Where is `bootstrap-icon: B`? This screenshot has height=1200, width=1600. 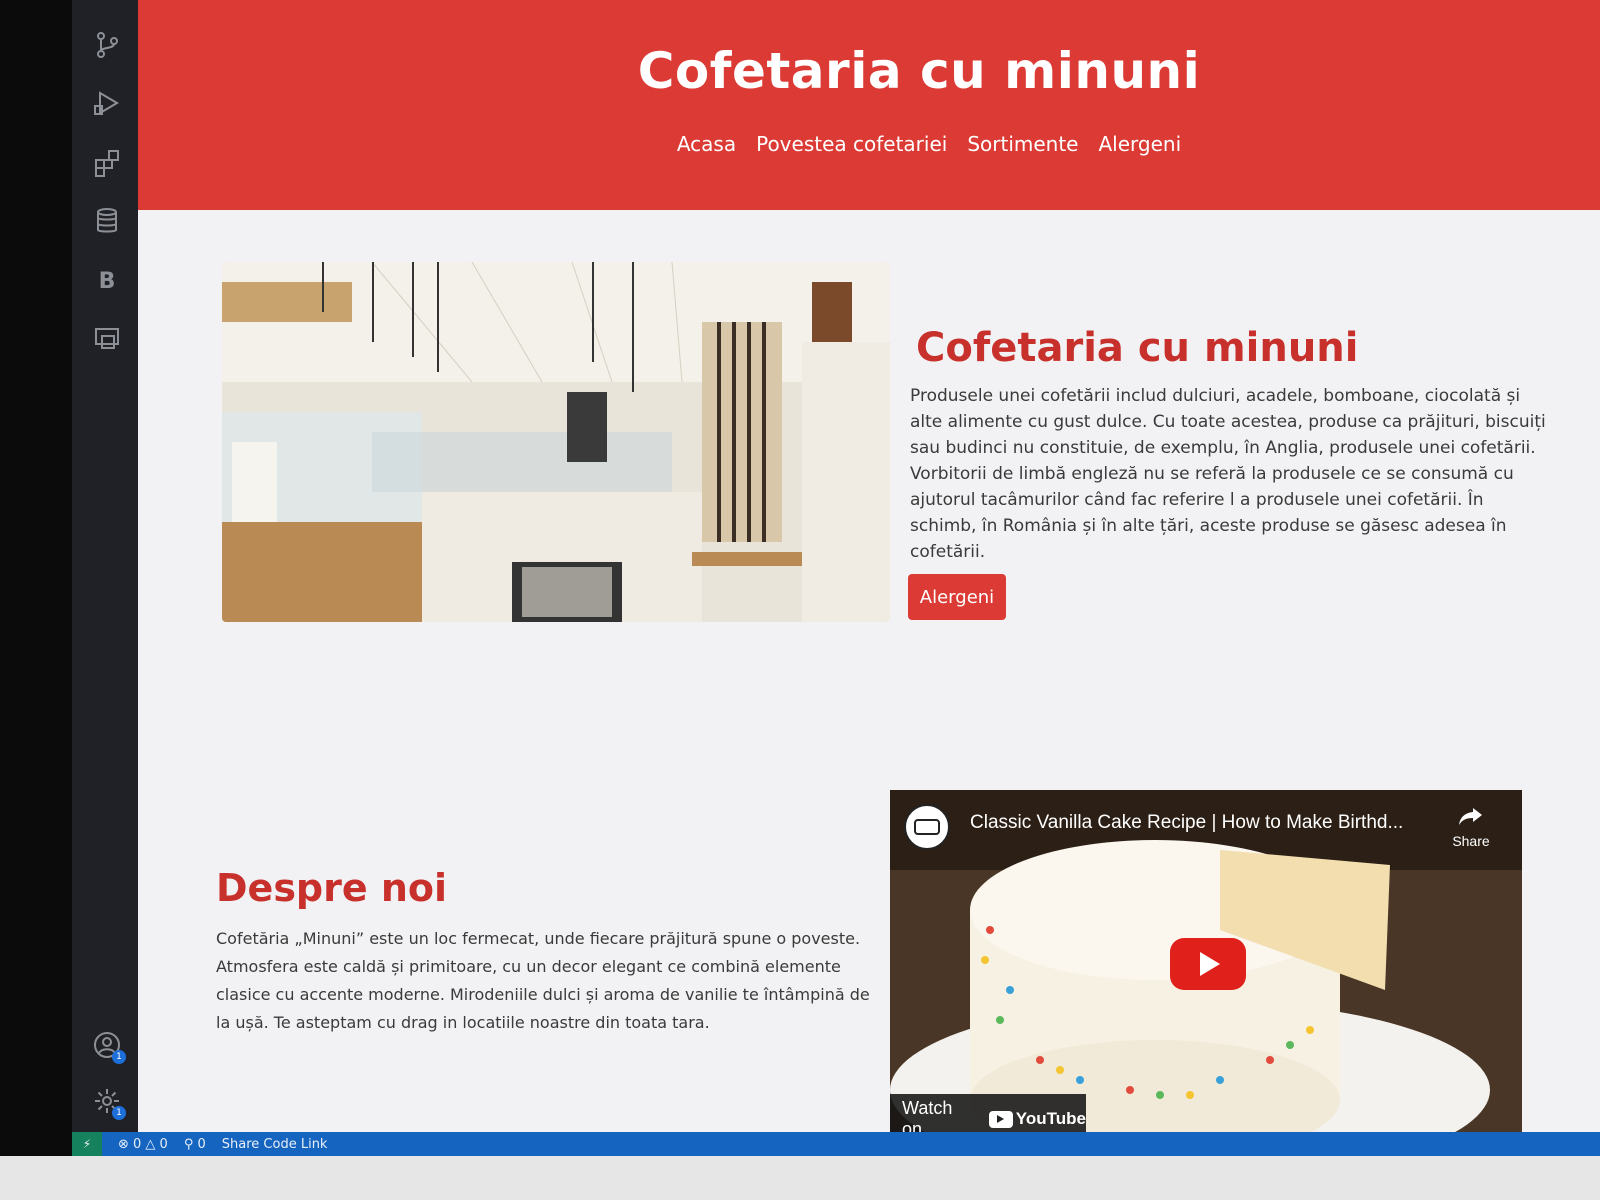 bootstrap-icon: B is located at coordinates (107, 281).